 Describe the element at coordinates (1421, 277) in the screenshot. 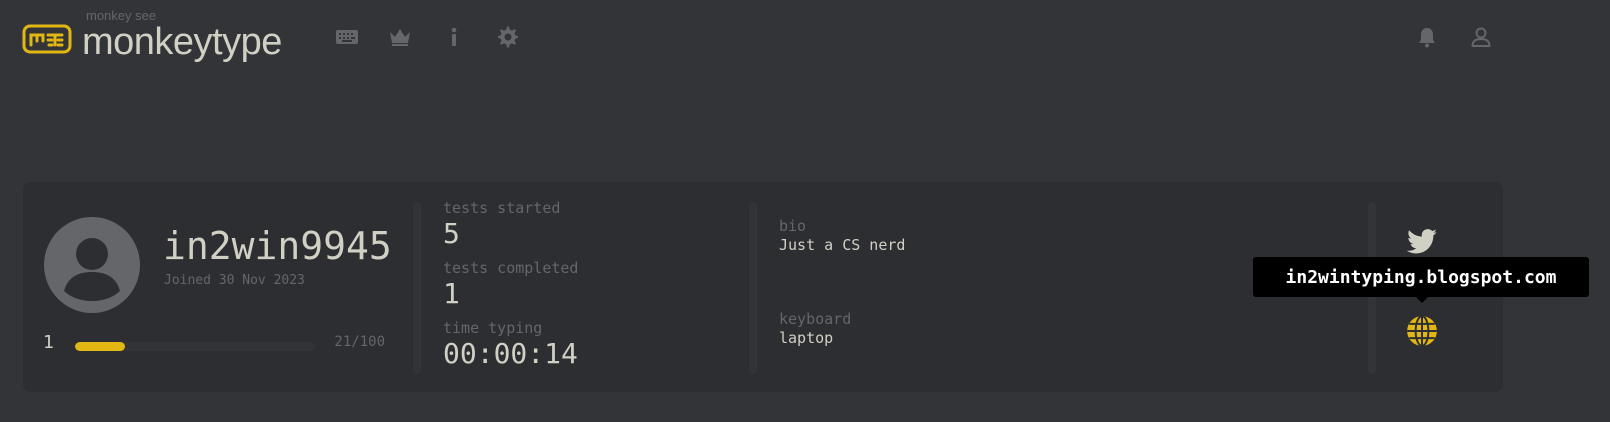

I see `website-tooltip: in2wintyping.blogspot.com` at that location.